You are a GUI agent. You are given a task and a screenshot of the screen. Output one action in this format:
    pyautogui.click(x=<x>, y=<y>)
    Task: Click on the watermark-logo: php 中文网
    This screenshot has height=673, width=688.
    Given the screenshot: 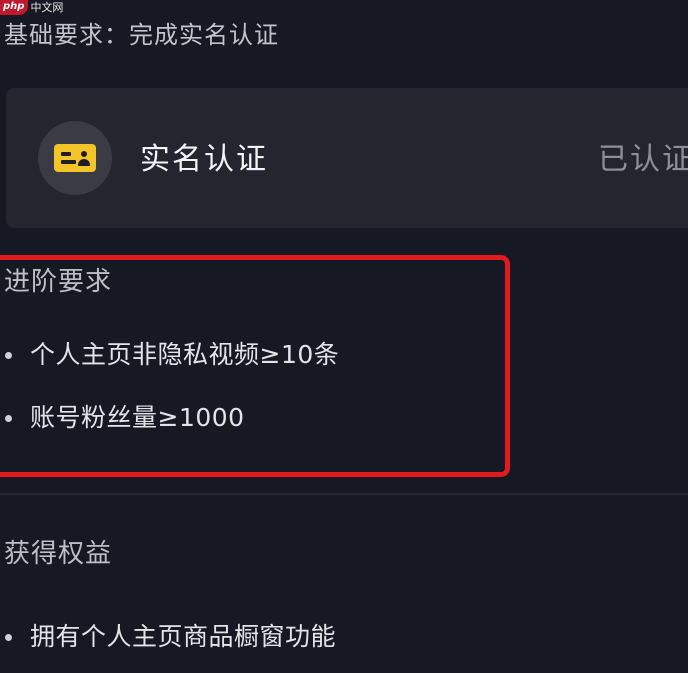 What is the action you would take?
    pyautogui.click(x=31, y=7)
    